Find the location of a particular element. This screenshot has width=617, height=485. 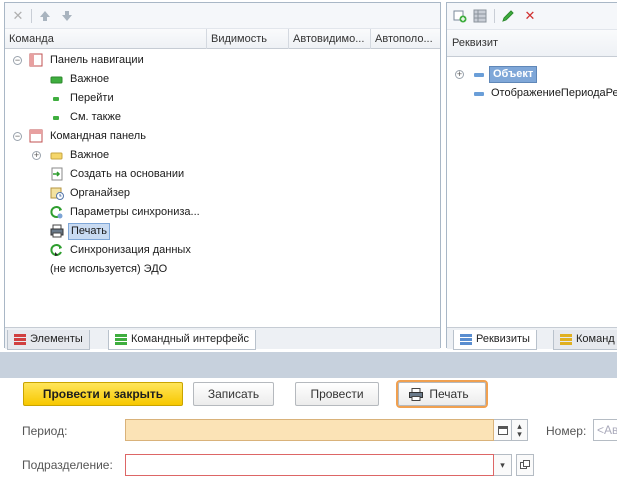

tree-item-label: Синхронизация данных is located at coordinates (130, 250).